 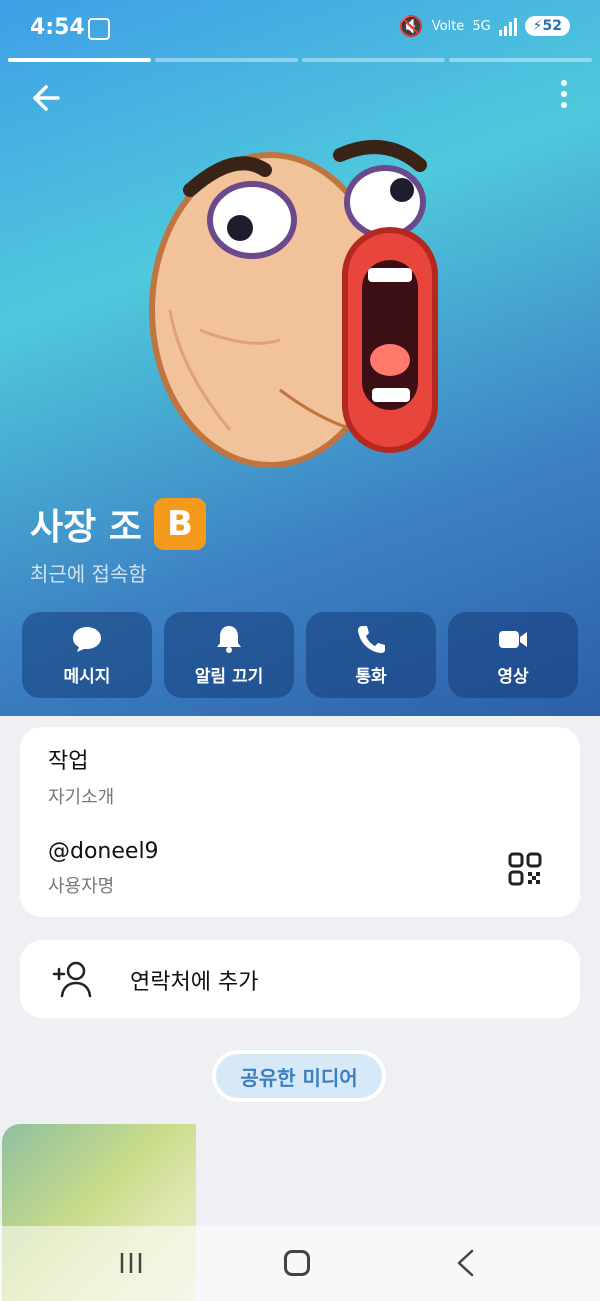 What do you see at coordinates (300, 979) in the screenshot?
I see `add-contact-button: 연락처에 추가` at bounding box center [300, 979].